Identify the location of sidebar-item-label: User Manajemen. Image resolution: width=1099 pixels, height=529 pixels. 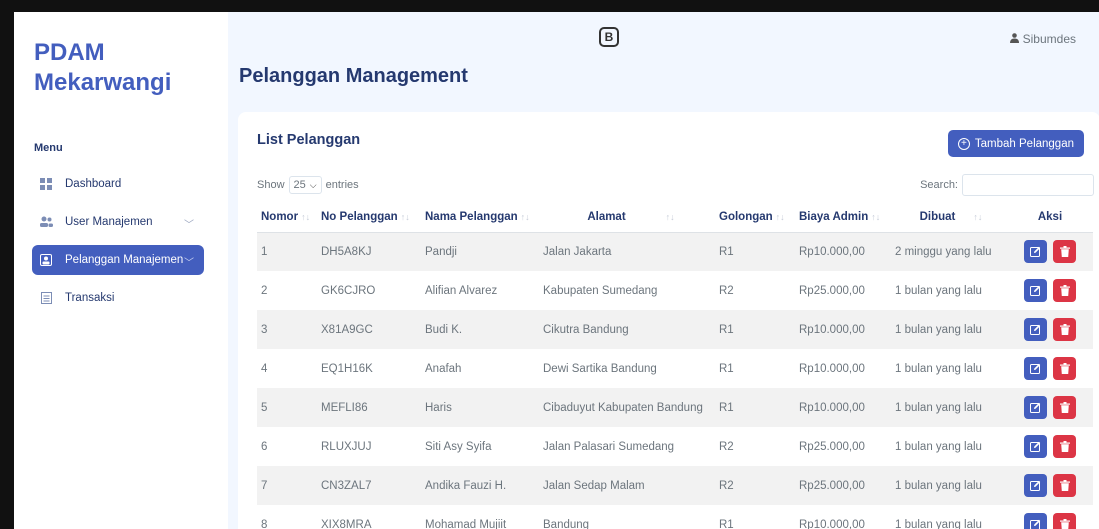
(109, 222).